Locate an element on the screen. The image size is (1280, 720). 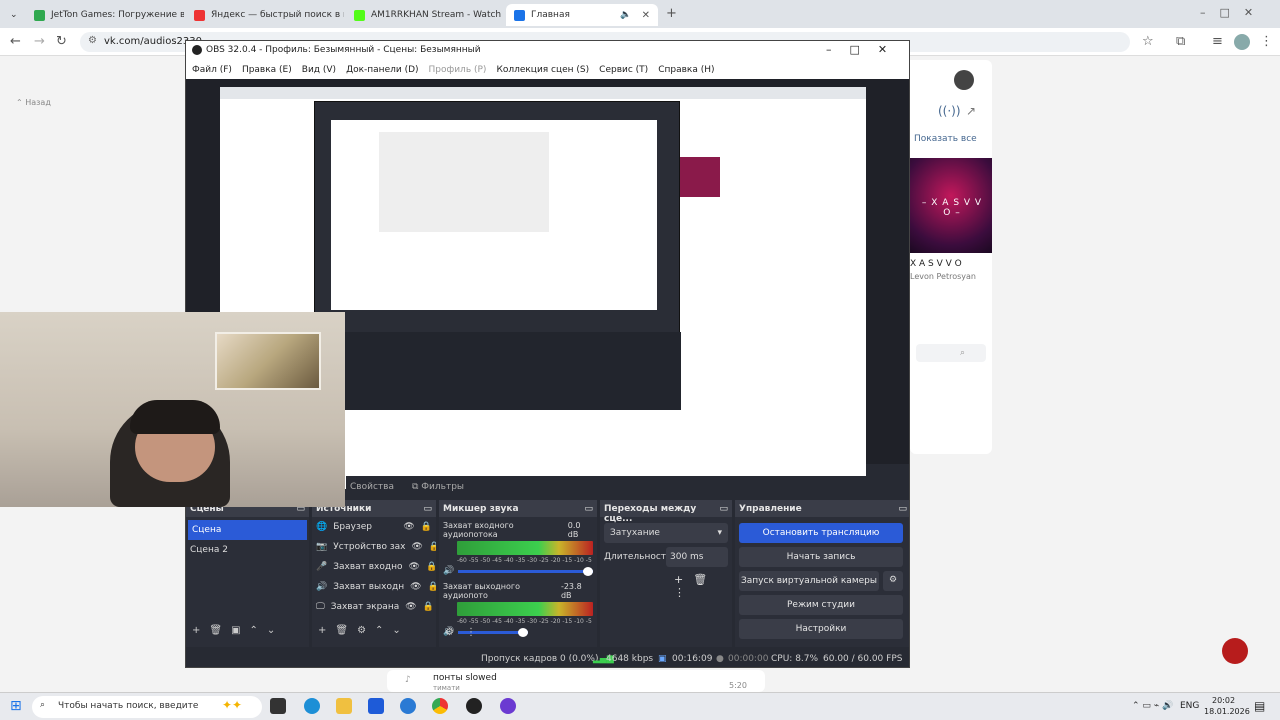
song-artist: тимати is located at coordinates (446, 688).